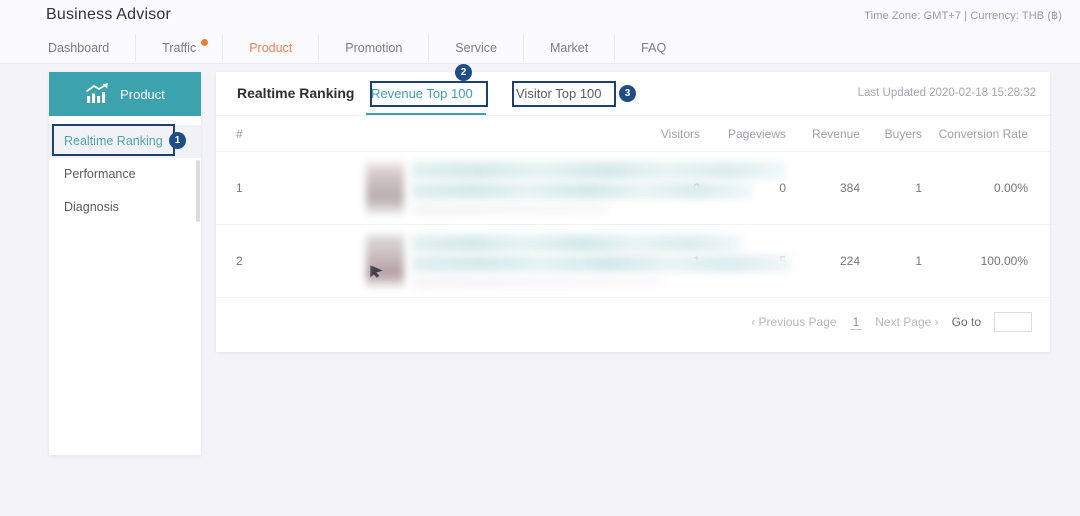 The width and height of the screenshot is (1080, 516). What do you see at coordinates (97, 93) in the screenshot?
I see `bar-chart-up-icon` at bounding box center [97, 93].